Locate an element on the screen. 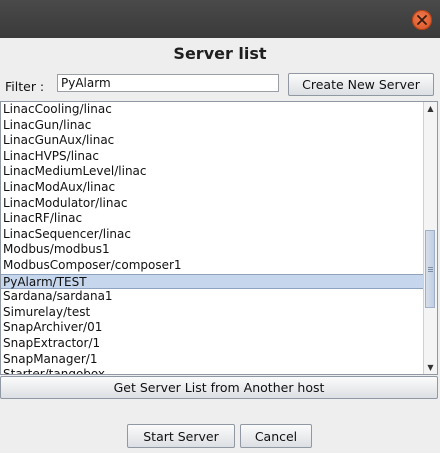 The image size is (440, 453). server-list-item: SnapArchiver/01 is located at coordinates (213, 328).